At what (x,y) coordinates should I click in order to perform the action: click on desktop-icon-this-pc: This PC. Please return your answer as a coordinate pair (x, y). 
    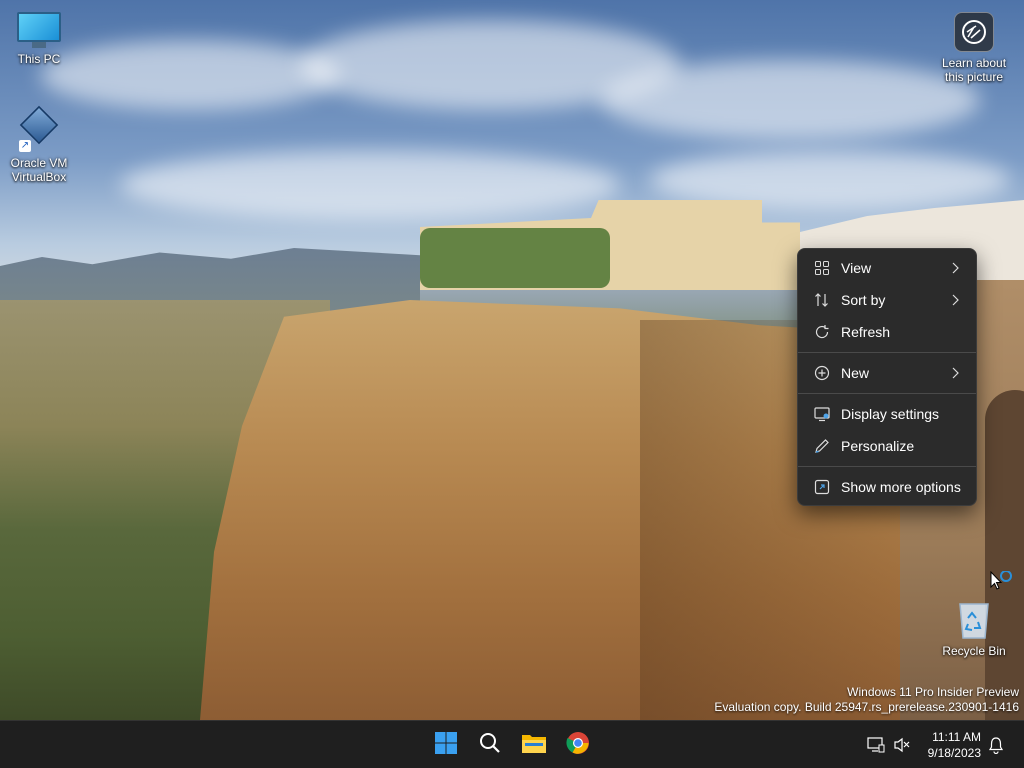
    Looking at the image, I should click on (39, 39).